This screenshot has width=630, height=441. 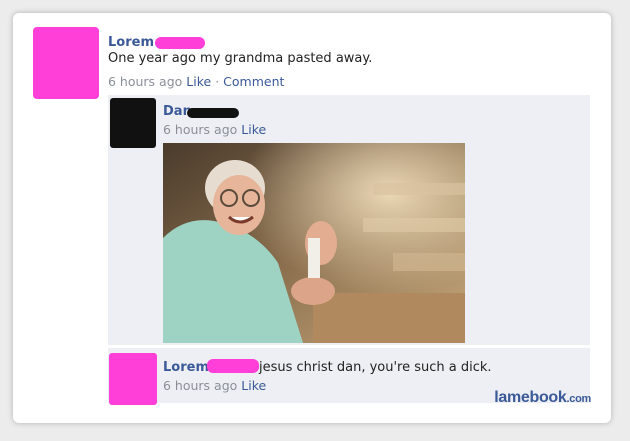 What do you see at coordinates (233, 366) in the screenshot?
I see `reply-surname-redacted` at bounding box center [233, 366].